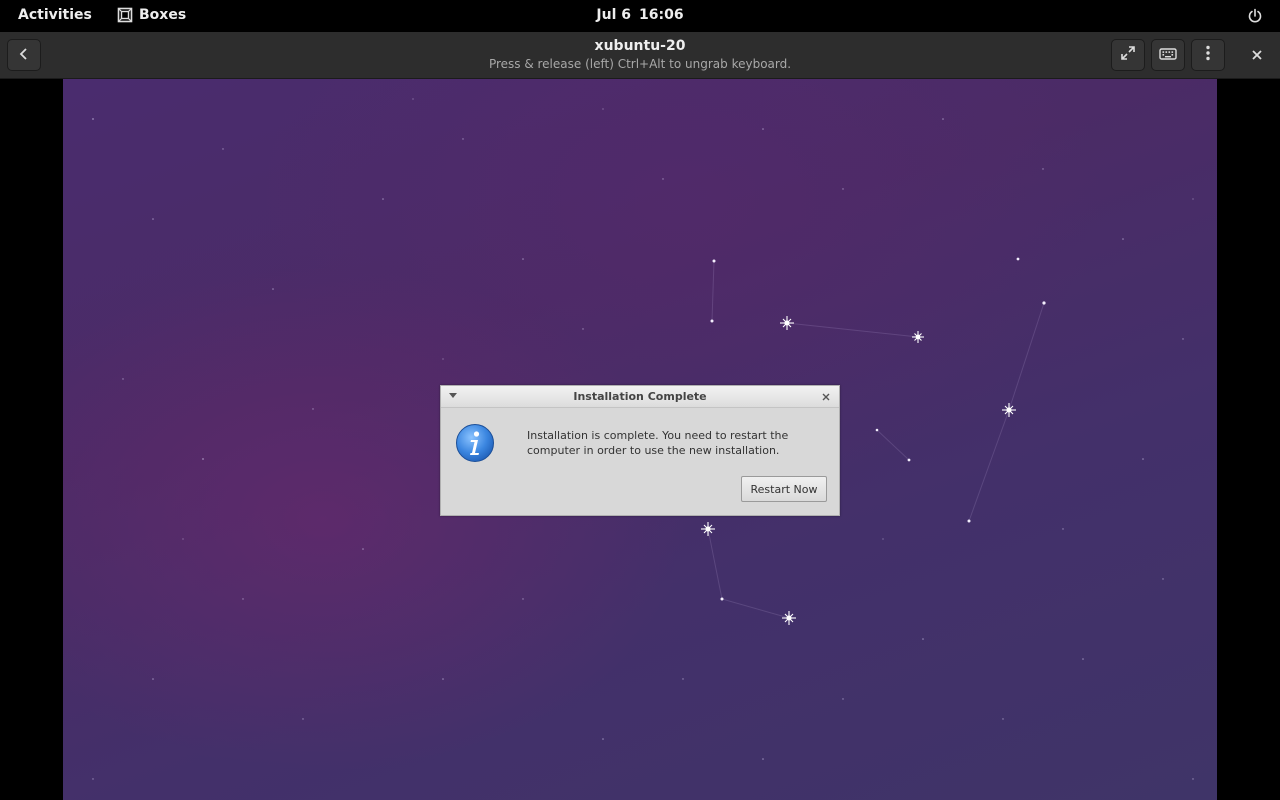 The height and width of the screenshot is (800, 1280). What do you see at coordinates (1255, 16) in the screenshot?
I see `power-icon` at bounding box center [1255, 16].